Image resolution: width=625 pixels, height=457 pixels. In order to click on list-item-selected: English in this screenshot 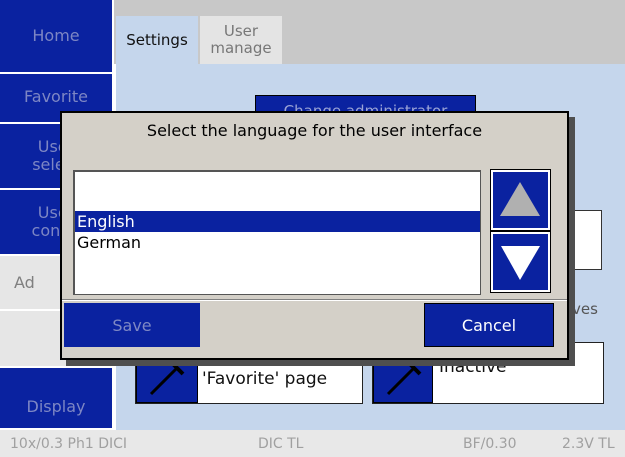, I will do `click(277, 221)`.